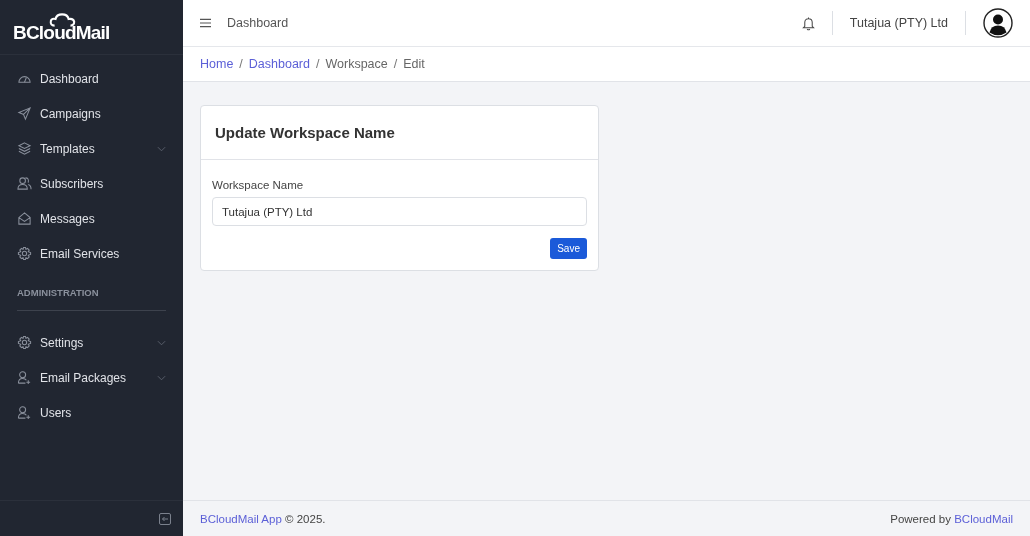 The width and height of the screenshot is (1030, 536). Describe the element at coordinates (258, 23) in the screenshot. I see `page-title: Dashboard` at that location.